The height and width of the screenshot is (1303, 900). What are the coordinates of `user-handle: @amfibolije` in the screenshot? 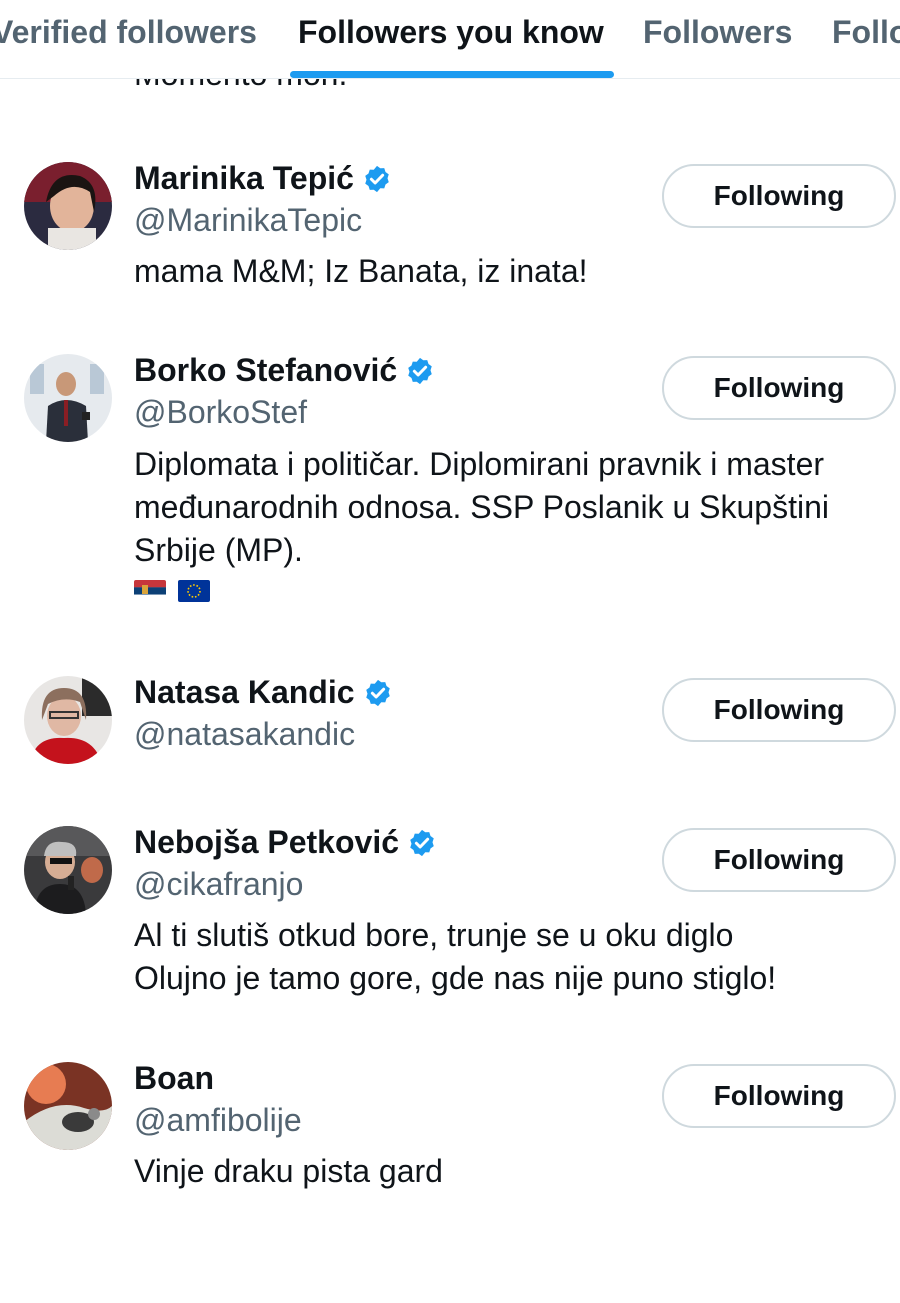 It's located at (218, 1120).